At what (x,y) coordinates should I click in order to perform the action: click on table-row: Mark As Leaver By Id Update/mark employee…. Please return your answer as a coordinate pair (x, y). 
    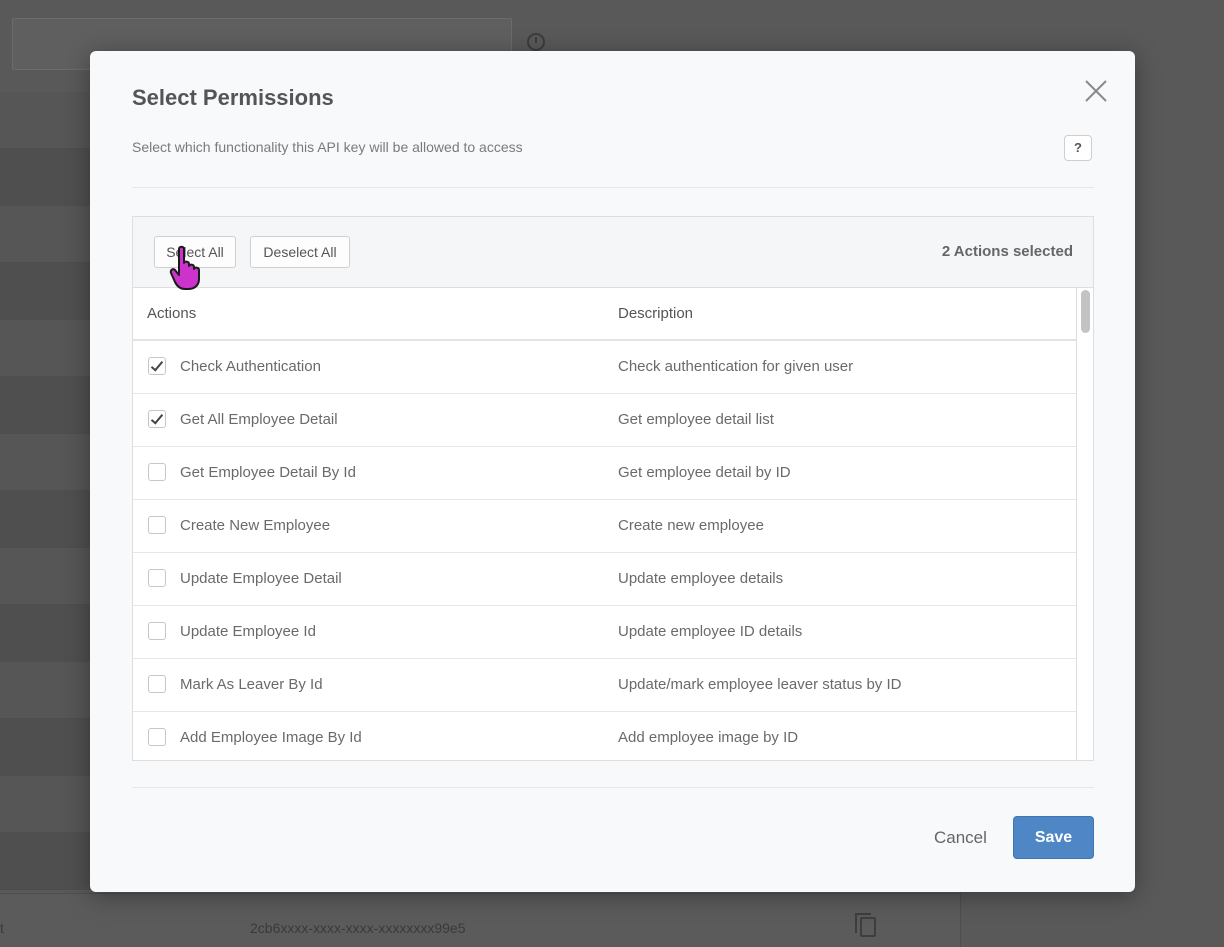
    Looking at the image, I should click on (604, 685).